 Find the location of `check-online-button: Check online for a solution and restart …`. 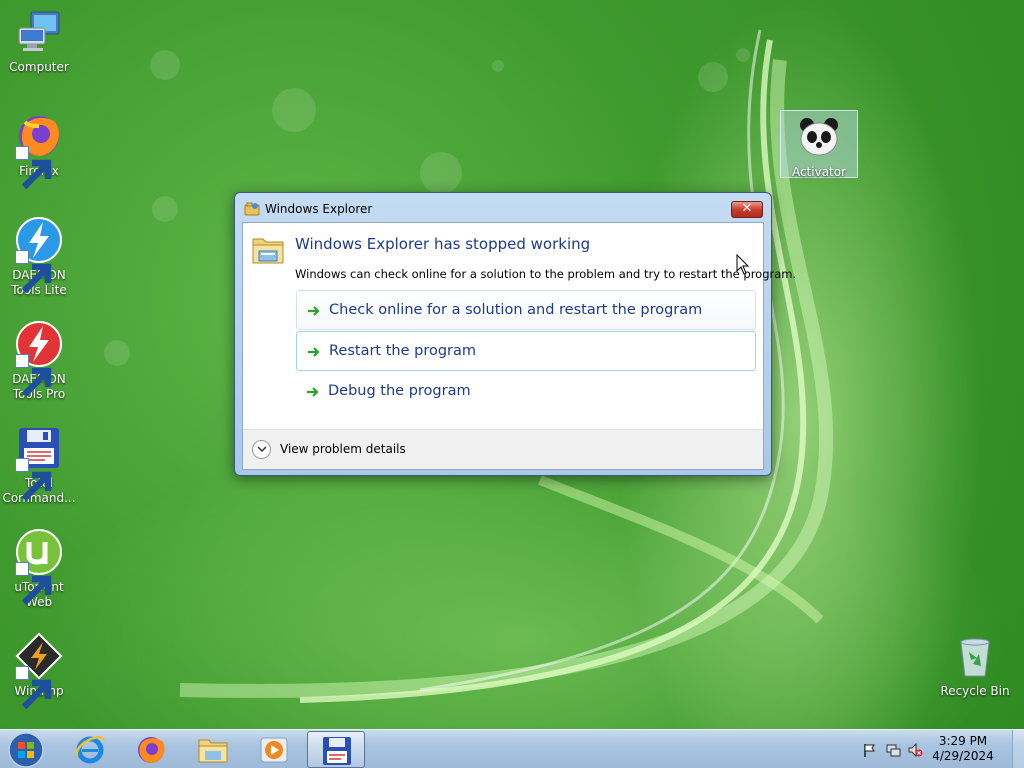

check-online-button: Check online for a solution and restart … is located at coordinates (526, 310).